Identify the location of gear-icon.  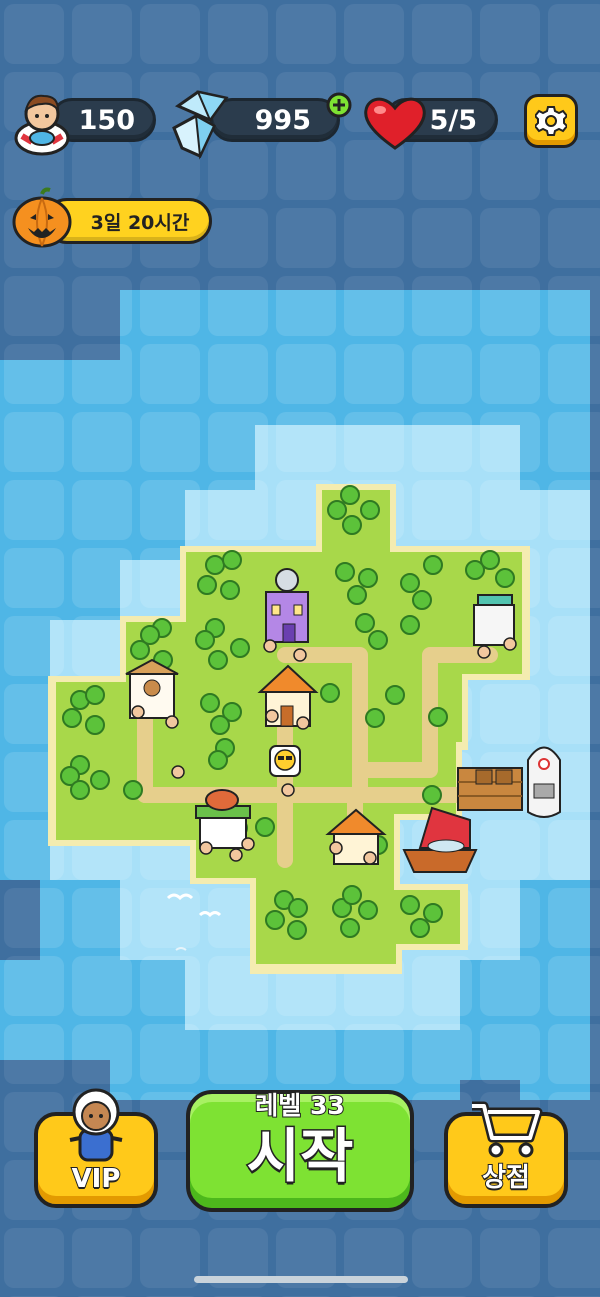
(551, 121).